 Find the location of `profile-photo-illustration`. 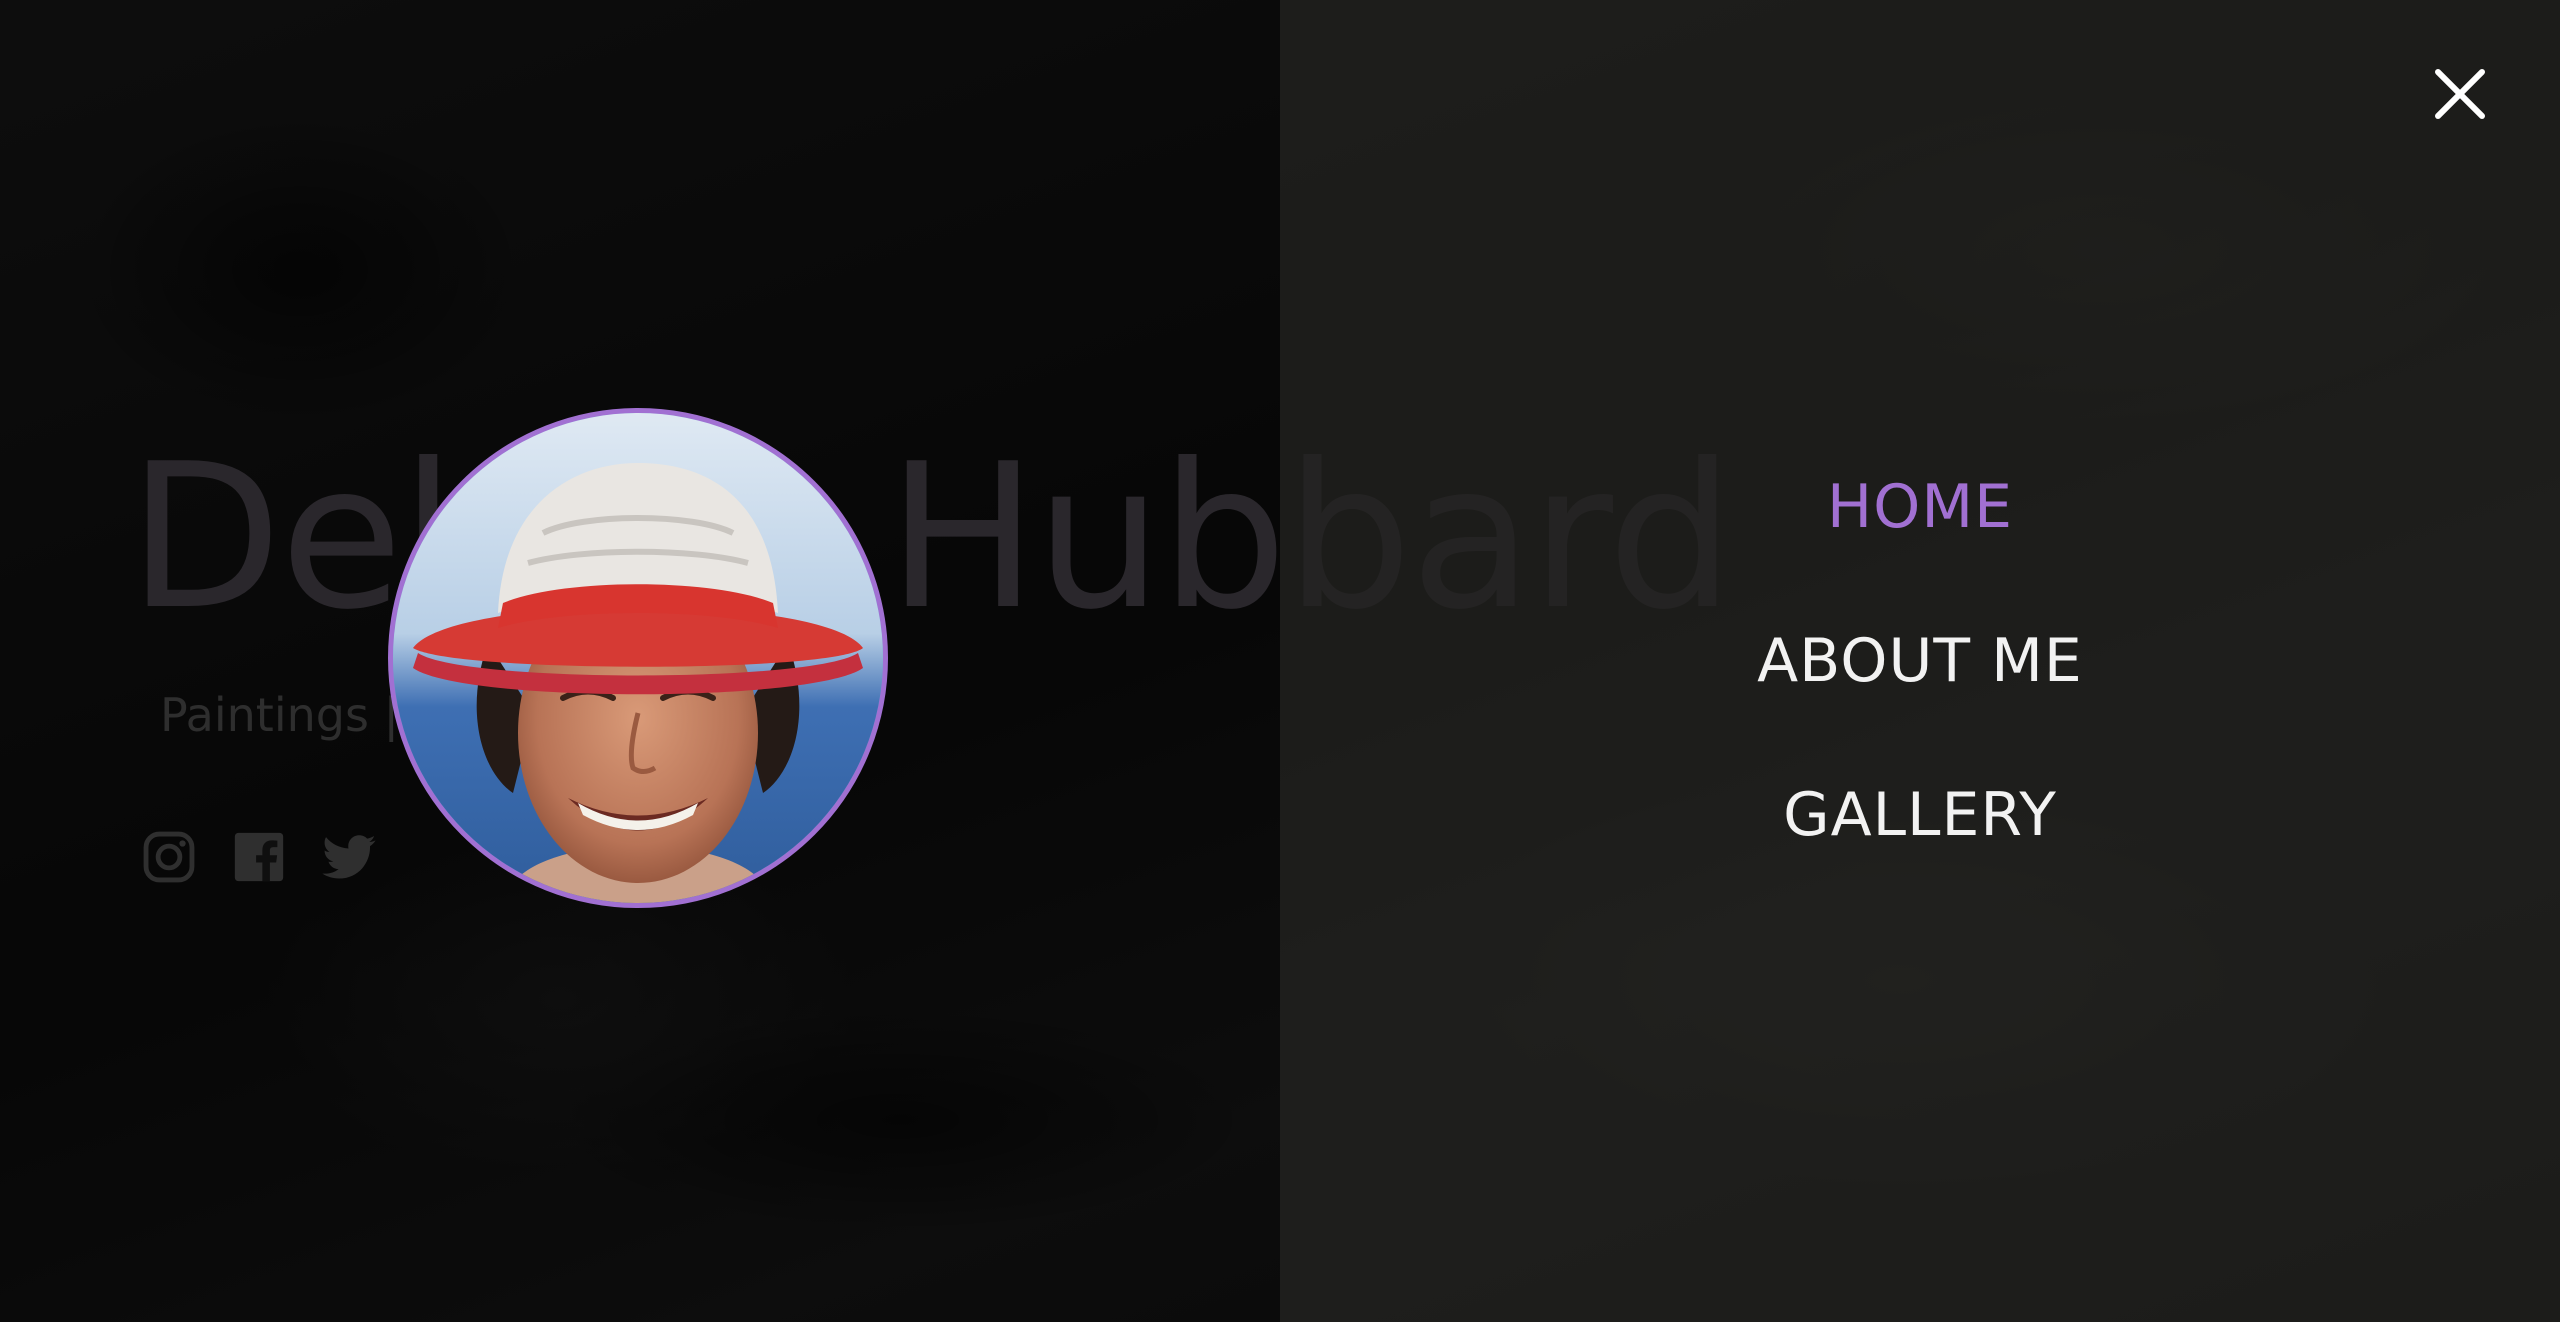

profile-photo-illustration is located at coordinates (638, 658).